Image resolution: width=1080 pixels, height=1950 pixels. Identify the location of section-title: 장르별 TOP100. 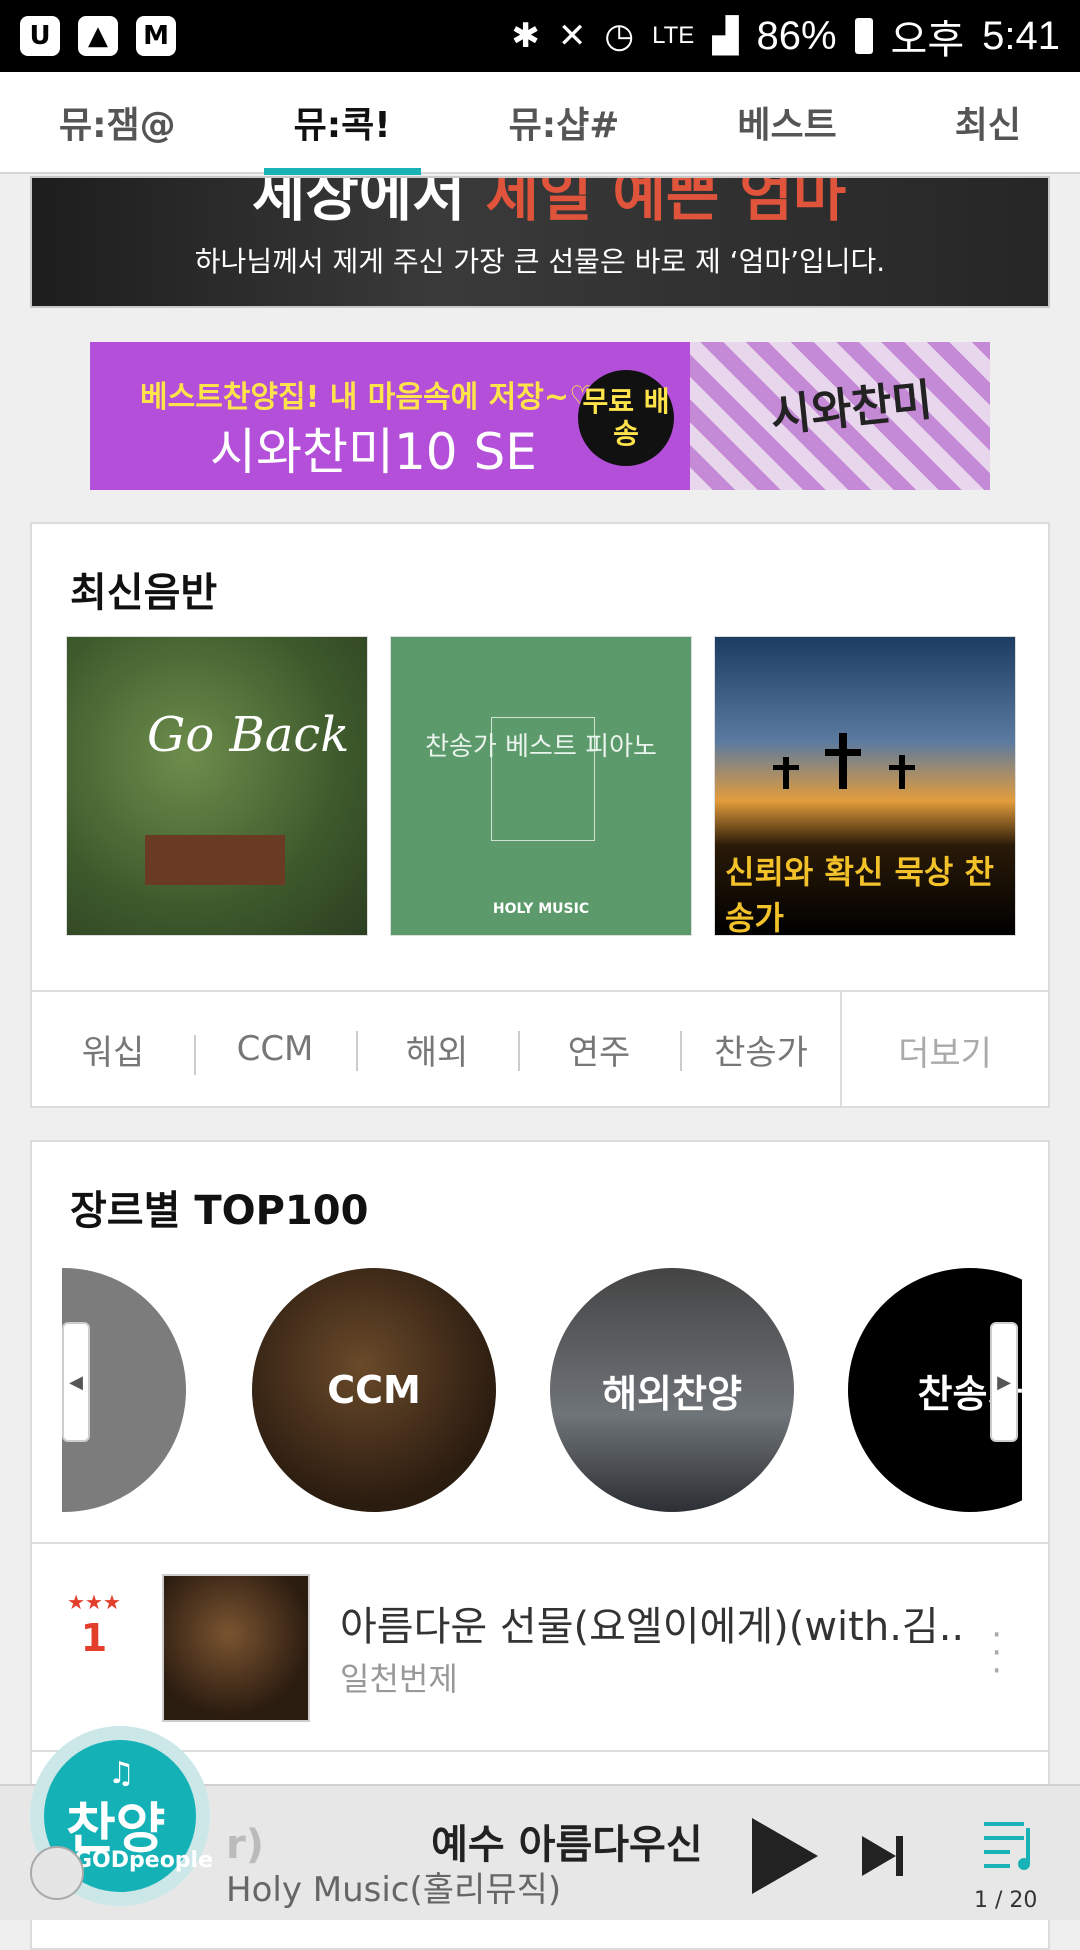
(219, 1211).